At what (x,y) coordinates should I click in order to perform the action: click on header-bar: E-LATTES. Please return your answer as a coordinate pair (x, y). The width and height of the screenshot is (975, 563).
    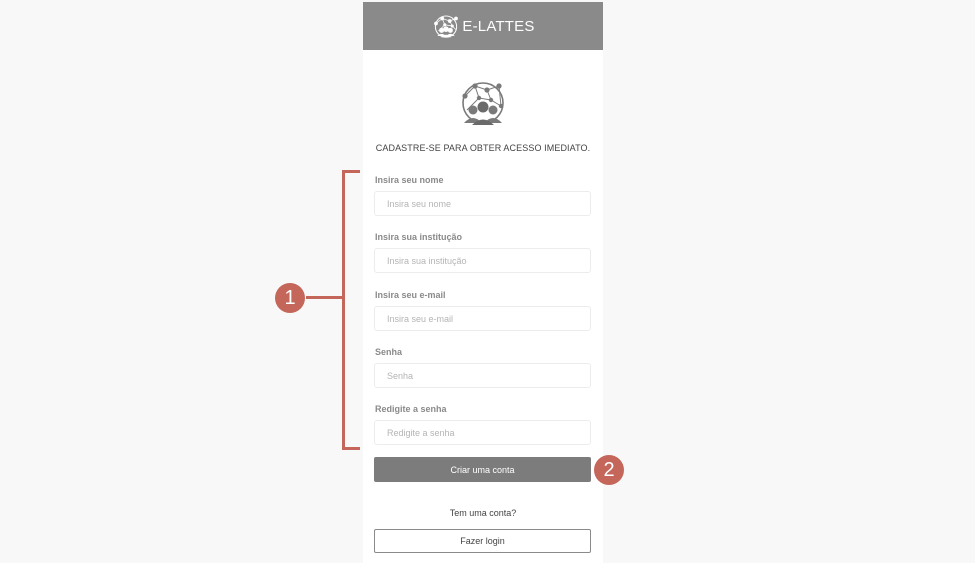
    Looking at the image, I should click on (483, 26).